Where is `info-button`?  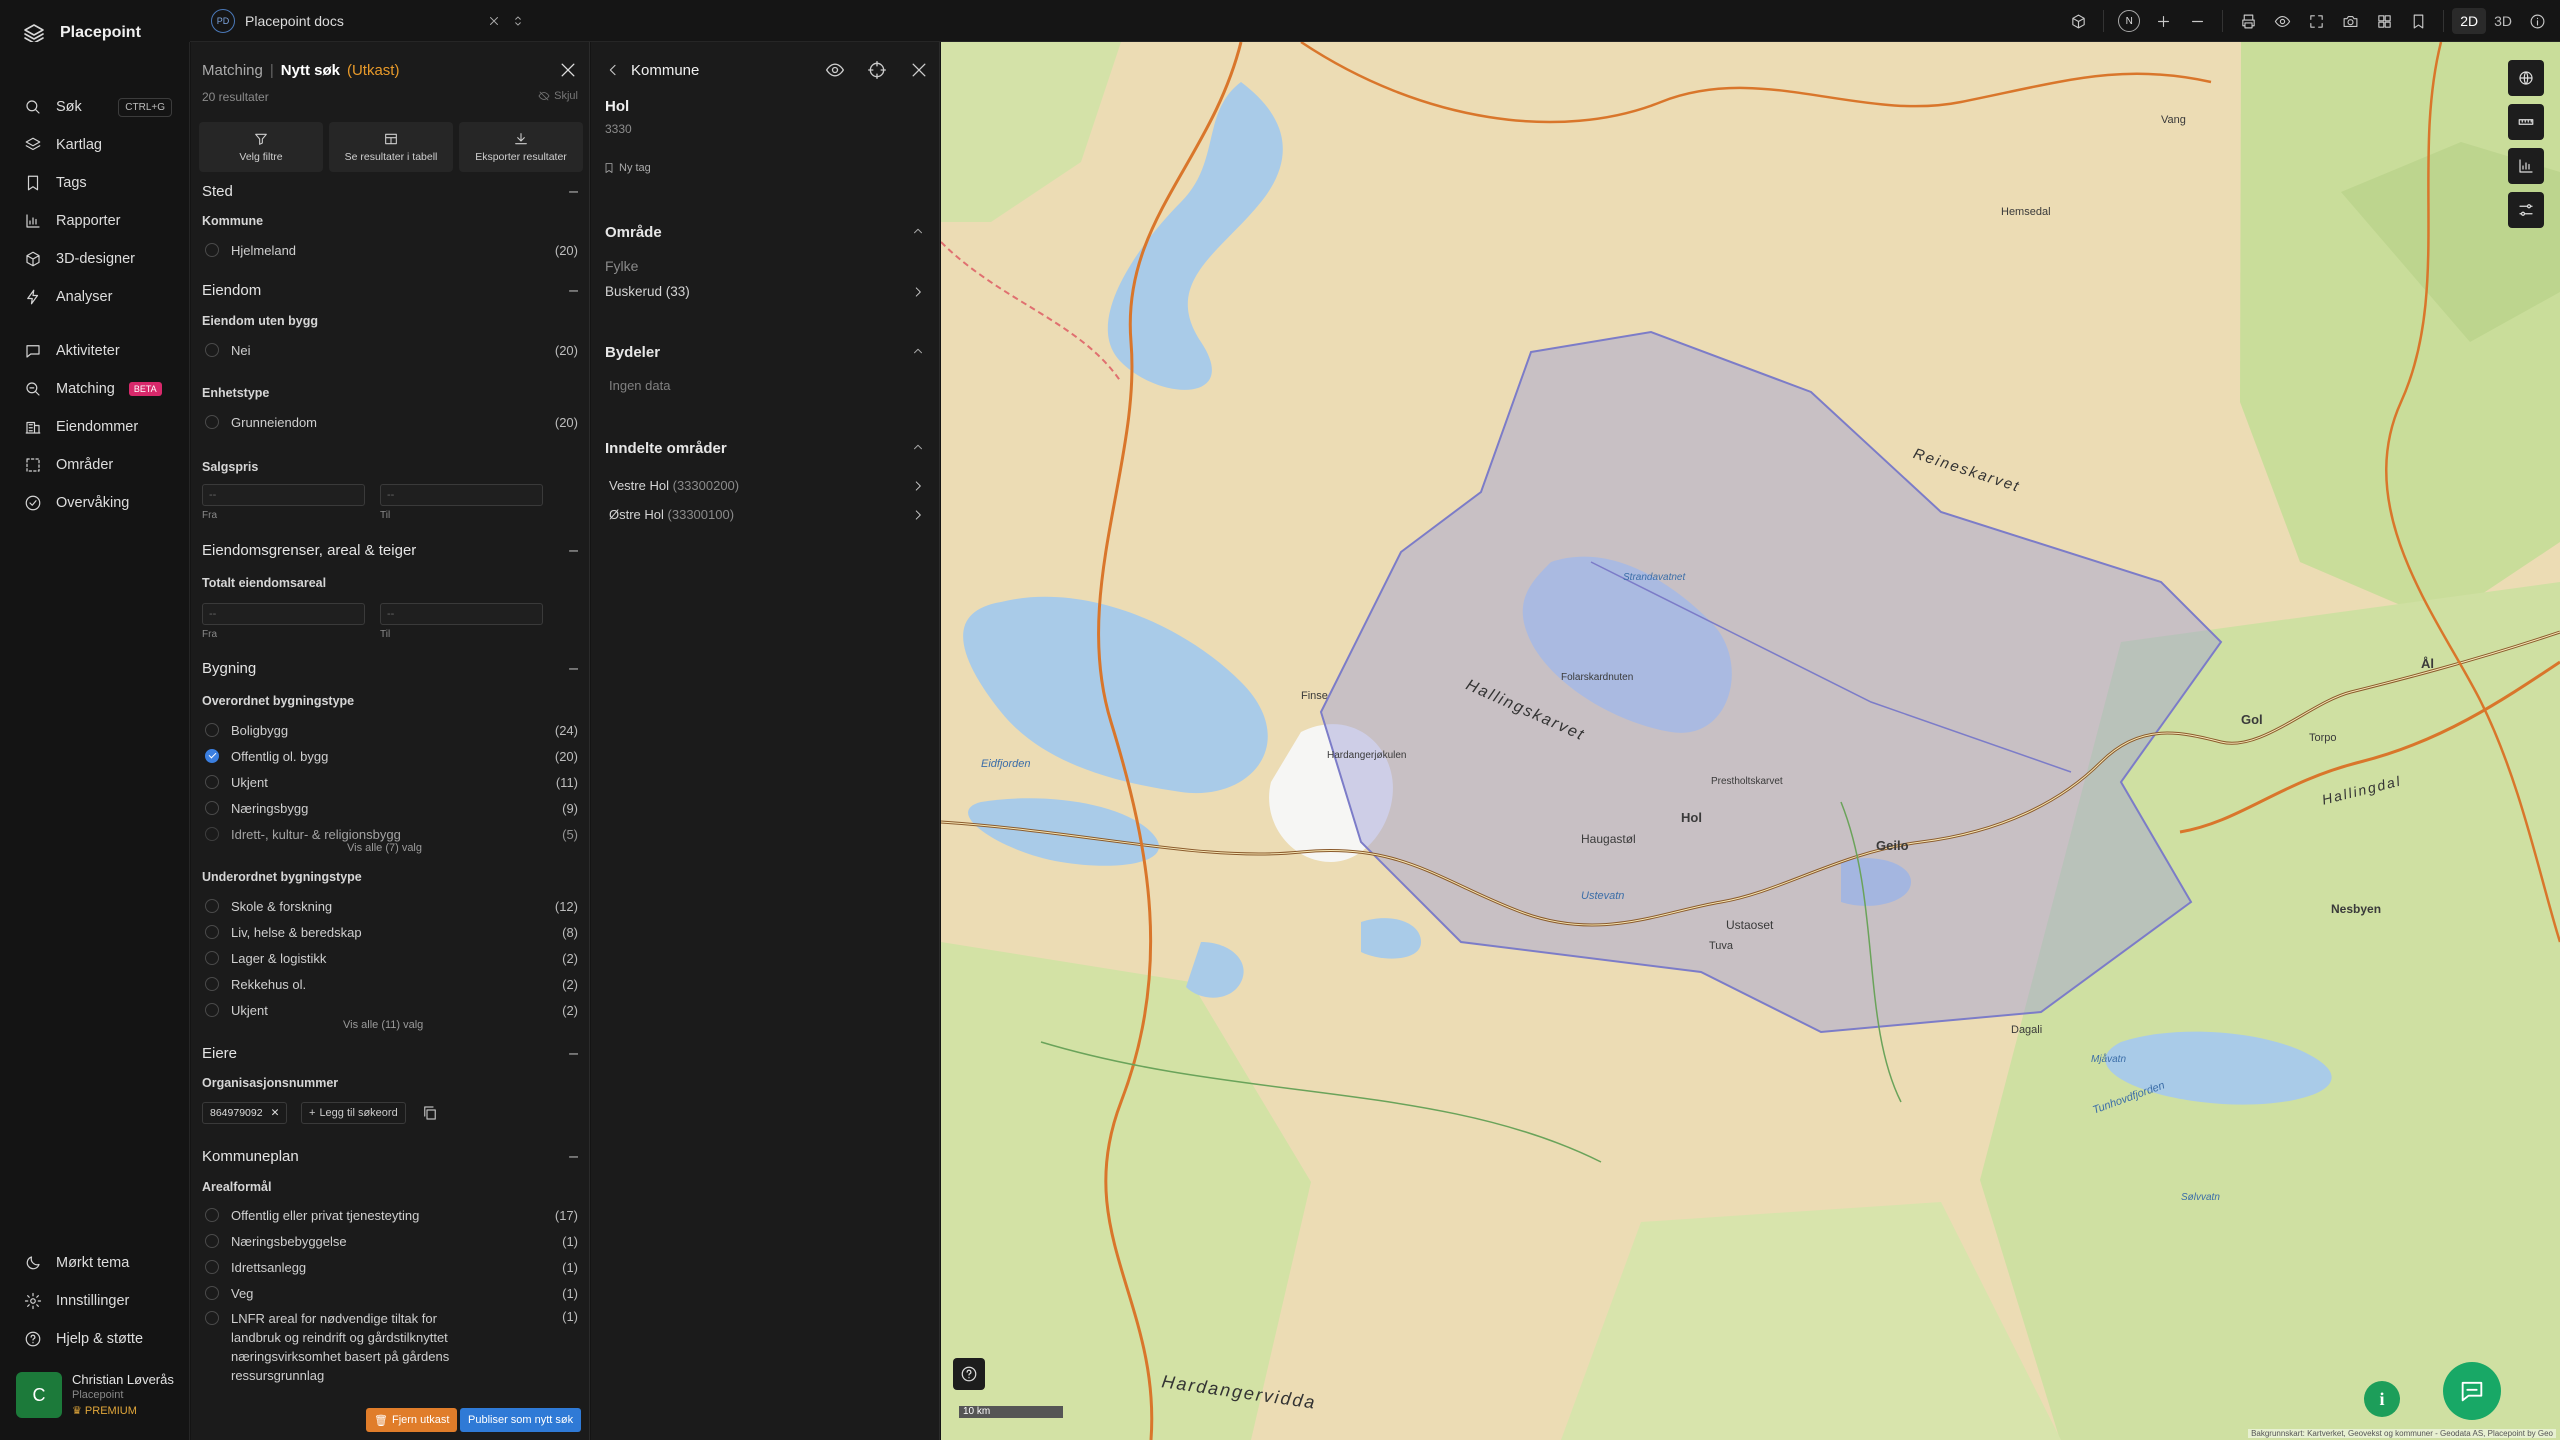 info-button is located at coordinates (2537, 21).